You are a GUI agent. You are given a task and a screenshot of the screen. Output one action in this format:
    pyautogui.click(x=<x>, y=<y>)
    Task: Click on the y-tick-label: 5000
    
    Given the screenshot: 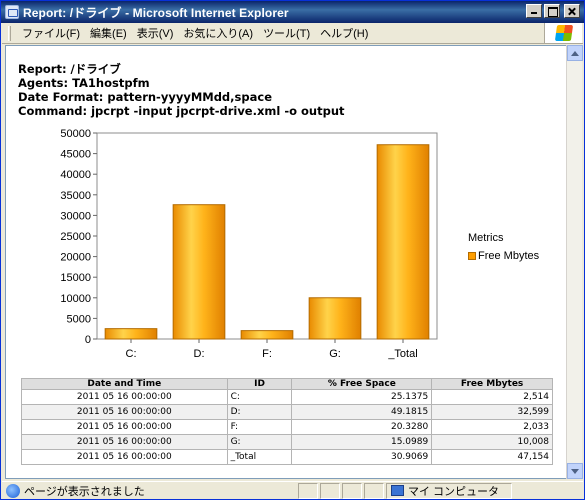 What is the action you would take?
    pyautogui.click(x=79, y=319)
    